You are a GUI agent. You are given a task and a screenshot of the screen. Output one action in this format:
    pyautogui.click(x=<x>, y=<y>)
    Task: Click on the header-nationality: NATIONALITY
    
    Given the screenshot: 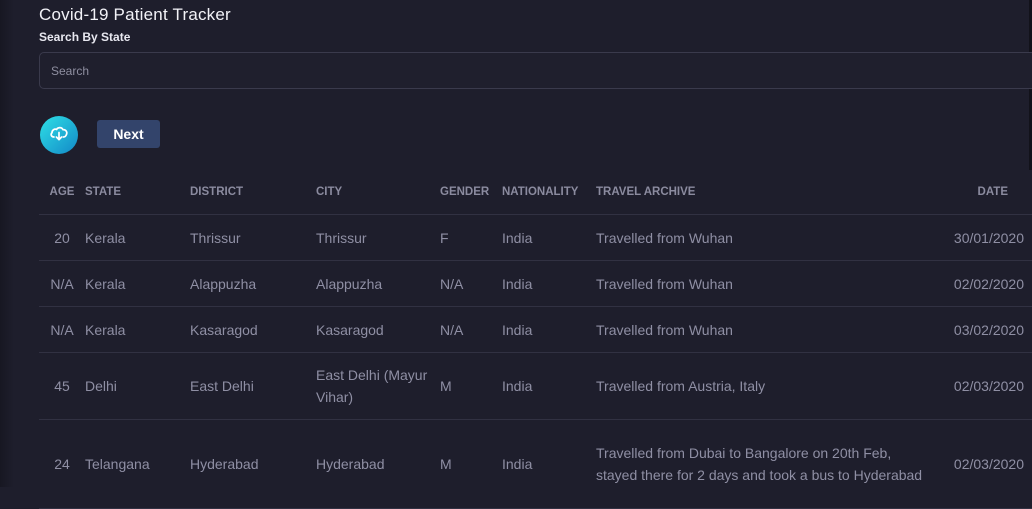 What is the action you would take?
    pyautogui.click(x=549, y=192)
    